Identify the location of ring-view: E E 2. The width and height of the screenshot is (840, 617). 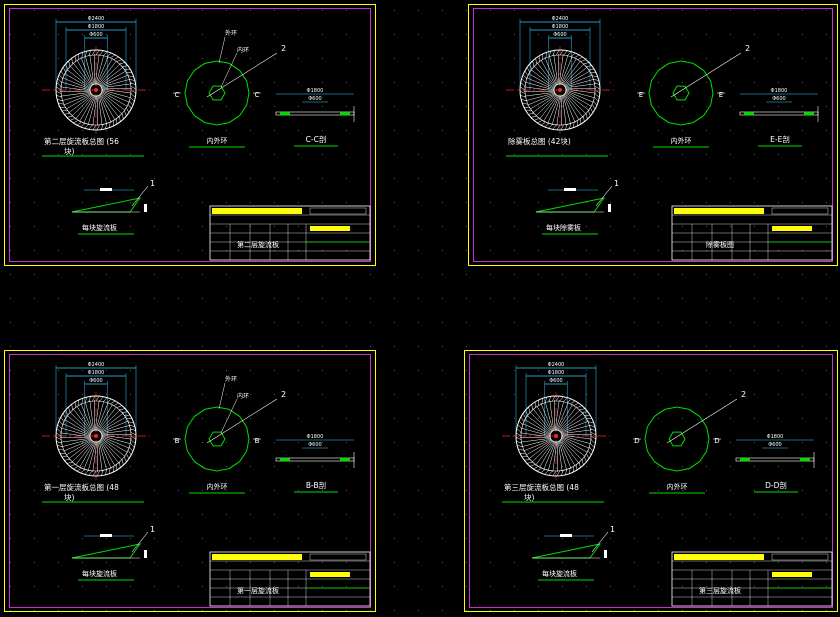
(693, 85).